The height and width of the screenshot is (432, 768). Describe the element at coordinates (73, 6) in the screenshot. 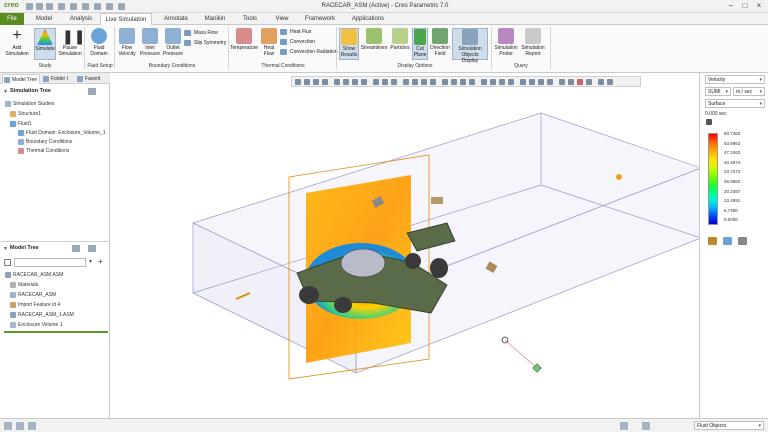

I see `redo-icon` at that location.